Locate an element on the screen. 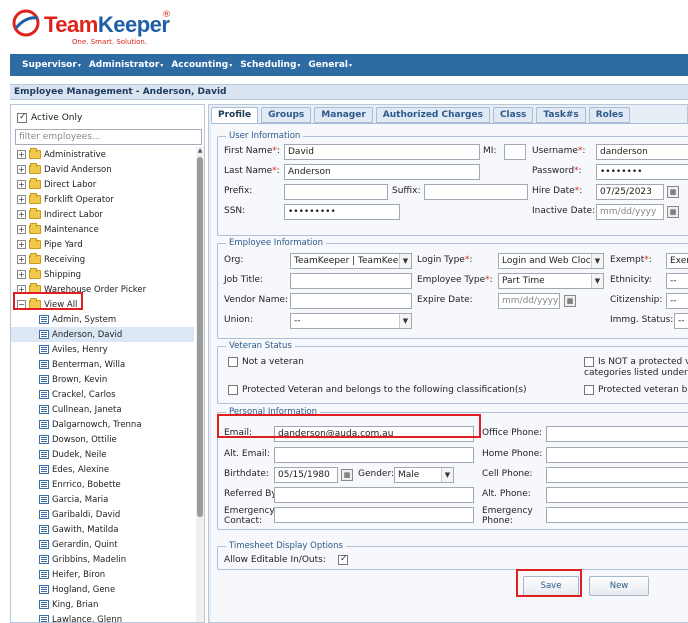 This screenshot has width=688, height=623. tree-folder: + Receiving is located at coordinates (102, 259).